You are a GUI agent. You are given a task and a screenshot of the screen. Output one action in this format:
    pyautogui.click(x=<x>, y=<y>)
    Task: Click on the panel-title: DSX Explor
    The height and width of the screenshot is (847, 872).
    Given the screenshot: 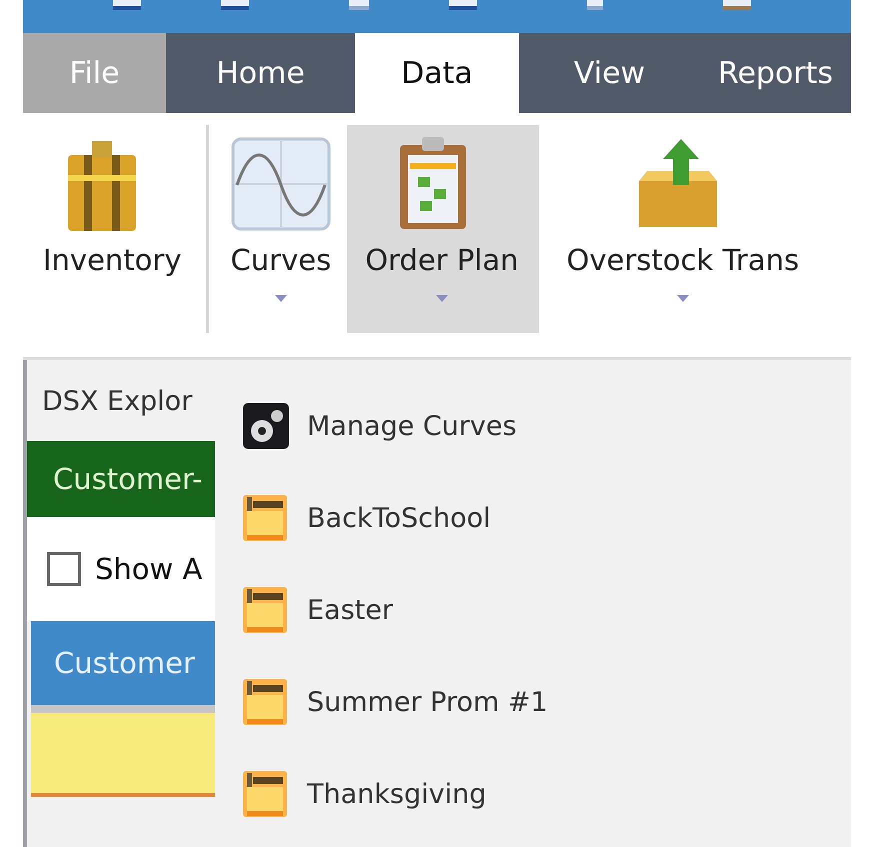 What is the action you would take?
    pyautogui.click(x=117, y=402)
    